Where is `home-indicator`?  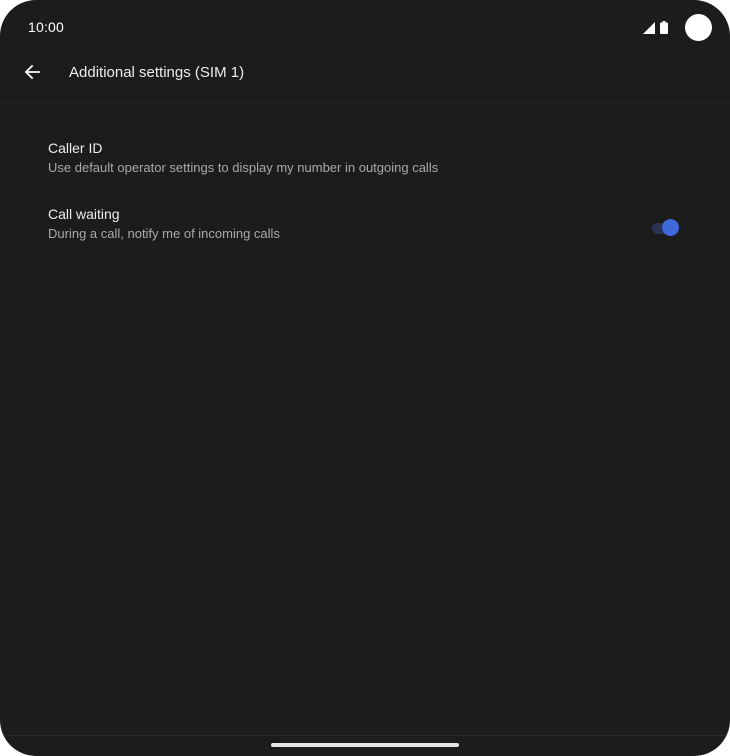 home-indicator is located at coordinates (365, 745).